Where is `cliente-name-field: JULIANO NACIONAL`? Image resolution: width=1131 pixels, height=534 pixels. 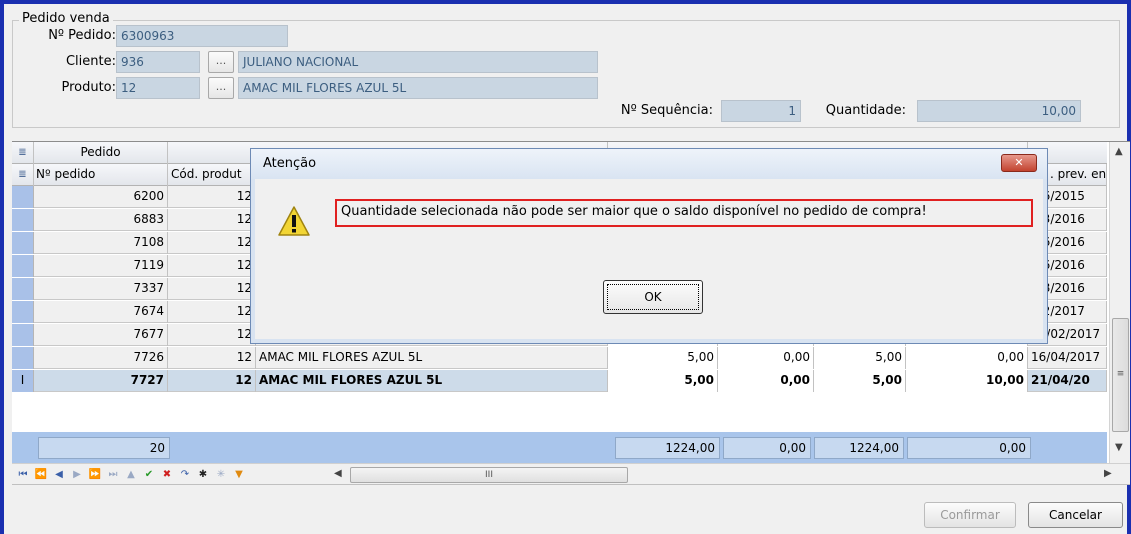
cliente-name-field: JULIANO NACIONAL is located at coordinates (418, 62).